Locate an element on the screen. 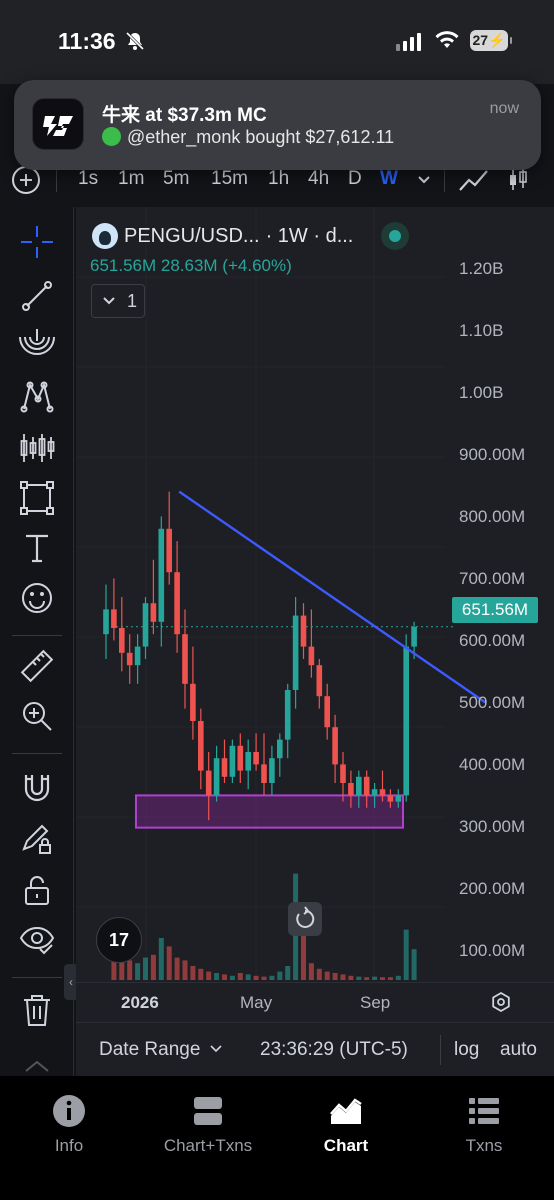 This screenshot has height=1200, width=554. cellular-signal-icon is located at coordinates (408, 42).